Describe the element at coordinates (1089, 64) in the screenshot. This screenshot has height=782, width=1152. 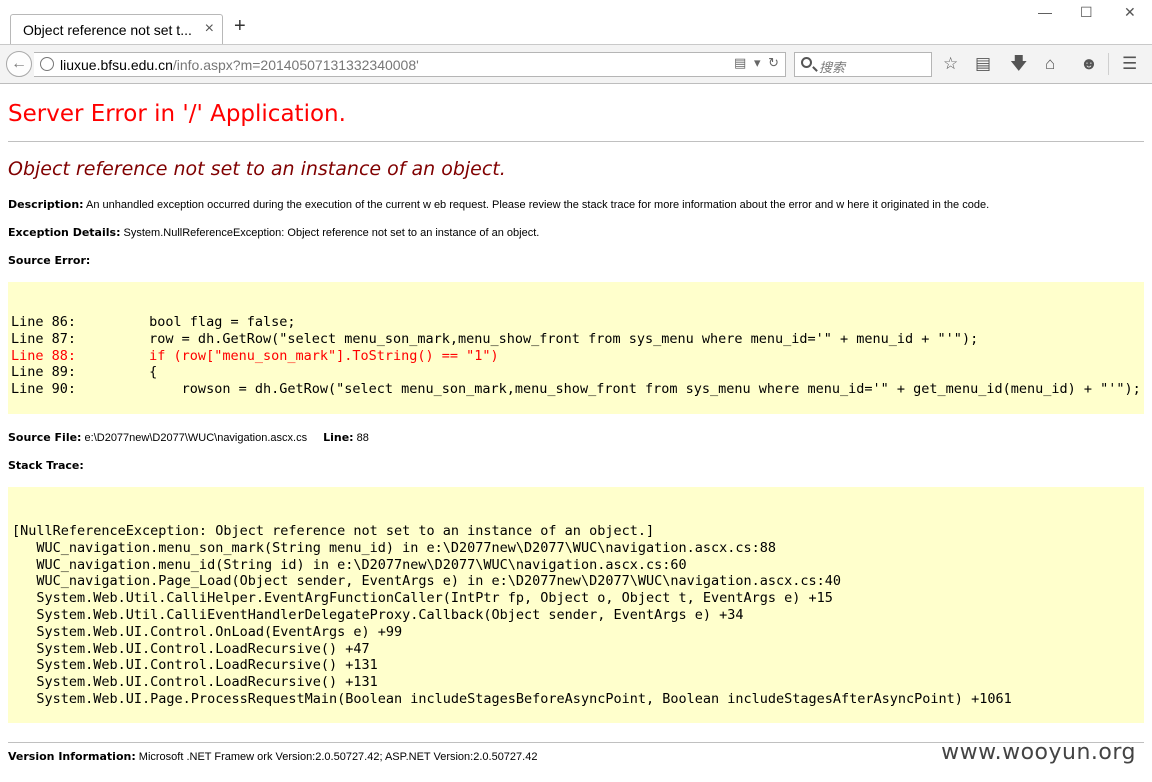
I see `smiley-icon: ☻` at that location.